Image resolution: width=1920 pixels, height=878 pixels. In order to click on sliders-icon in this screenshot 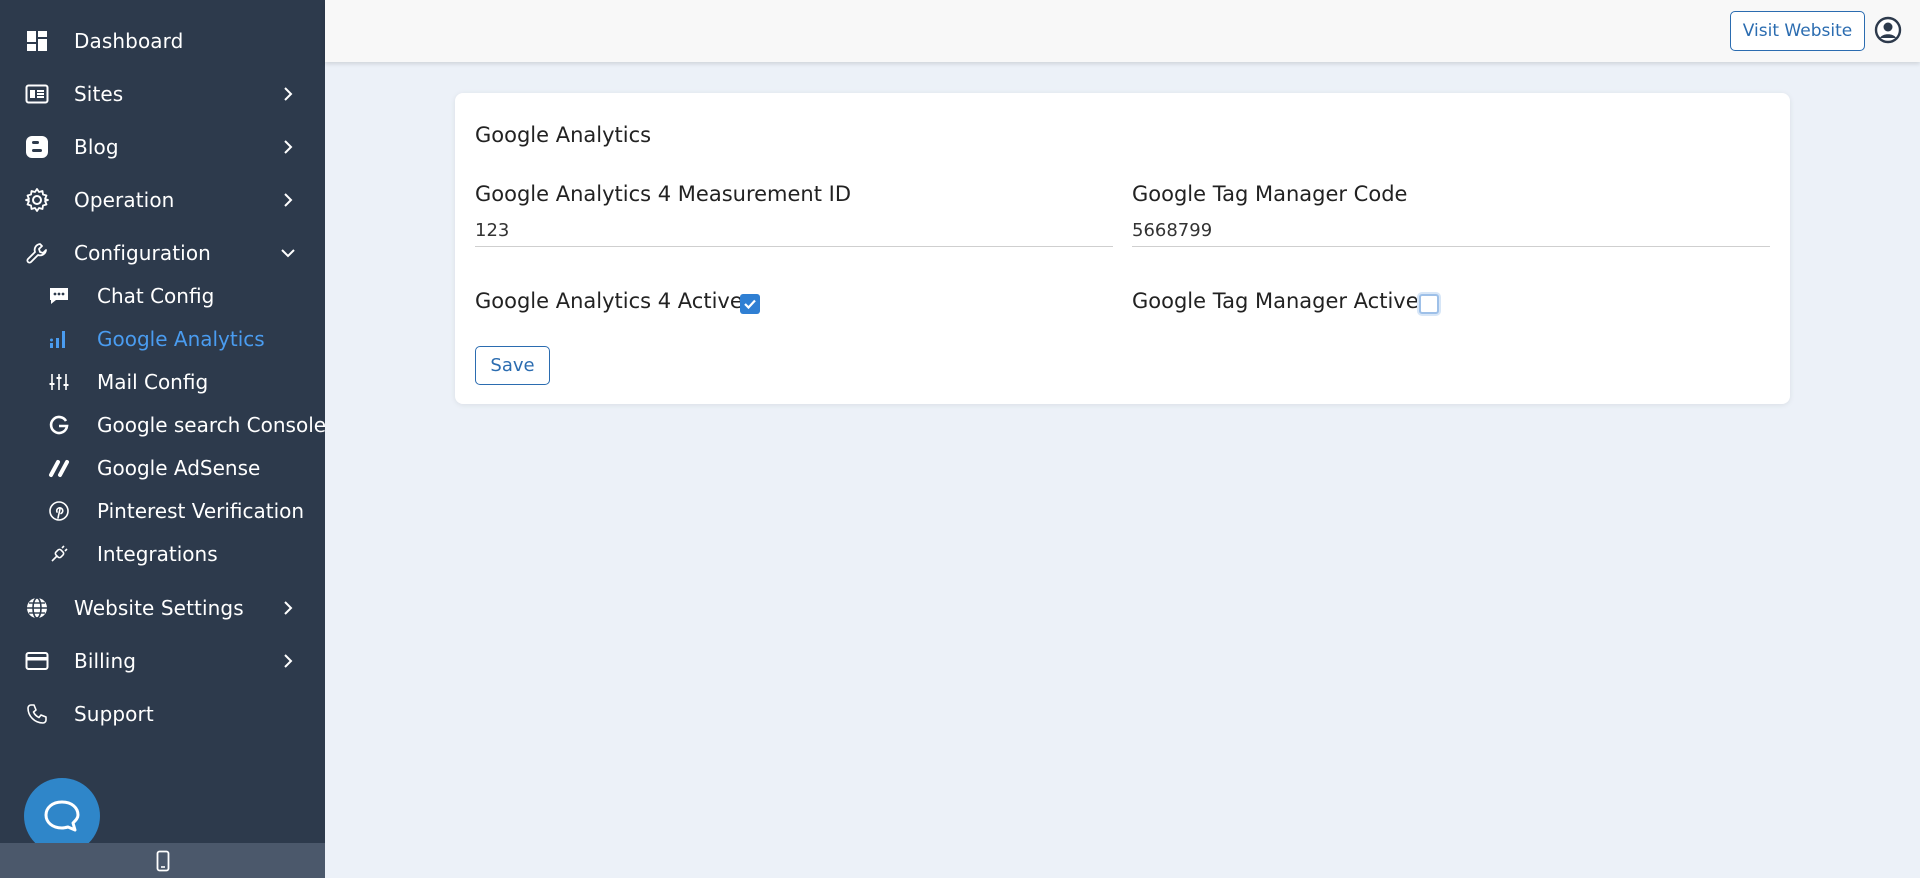, I will do `click(59, 382)`.